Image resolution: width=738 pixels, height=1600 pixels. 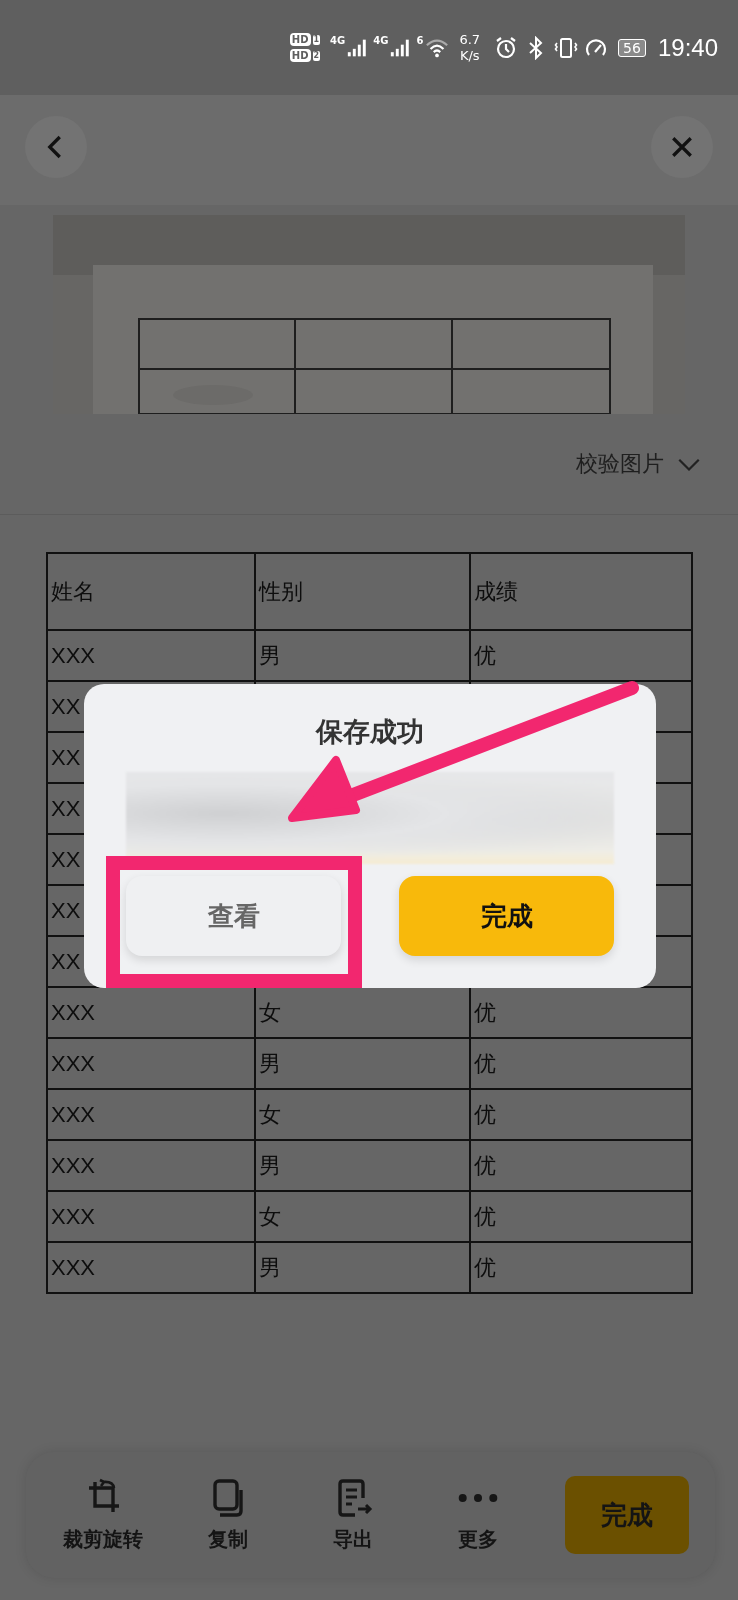 What do you see at coordinates (233, 916) in the screenshot?
I see `view-button: 查看` at bounding box center [233, 916].